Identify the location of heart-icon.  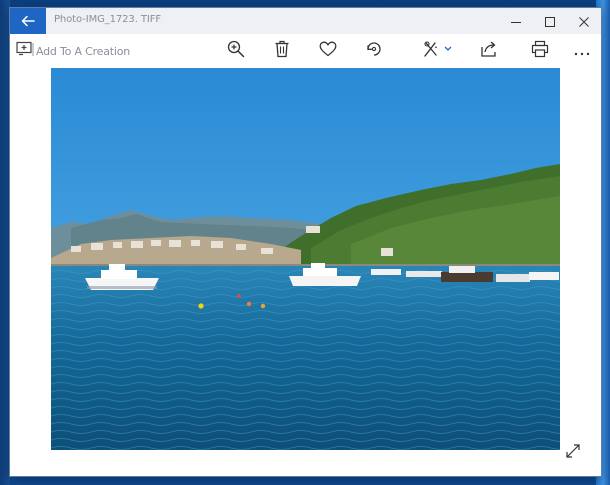
(328, 51).